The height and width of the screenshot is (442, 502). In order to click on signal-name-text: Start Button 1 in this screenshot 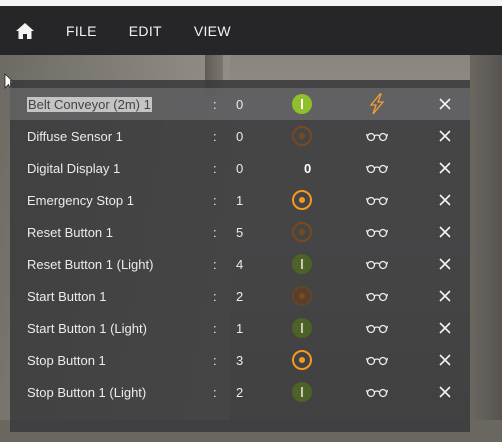, I will do `click(67, 296)`.